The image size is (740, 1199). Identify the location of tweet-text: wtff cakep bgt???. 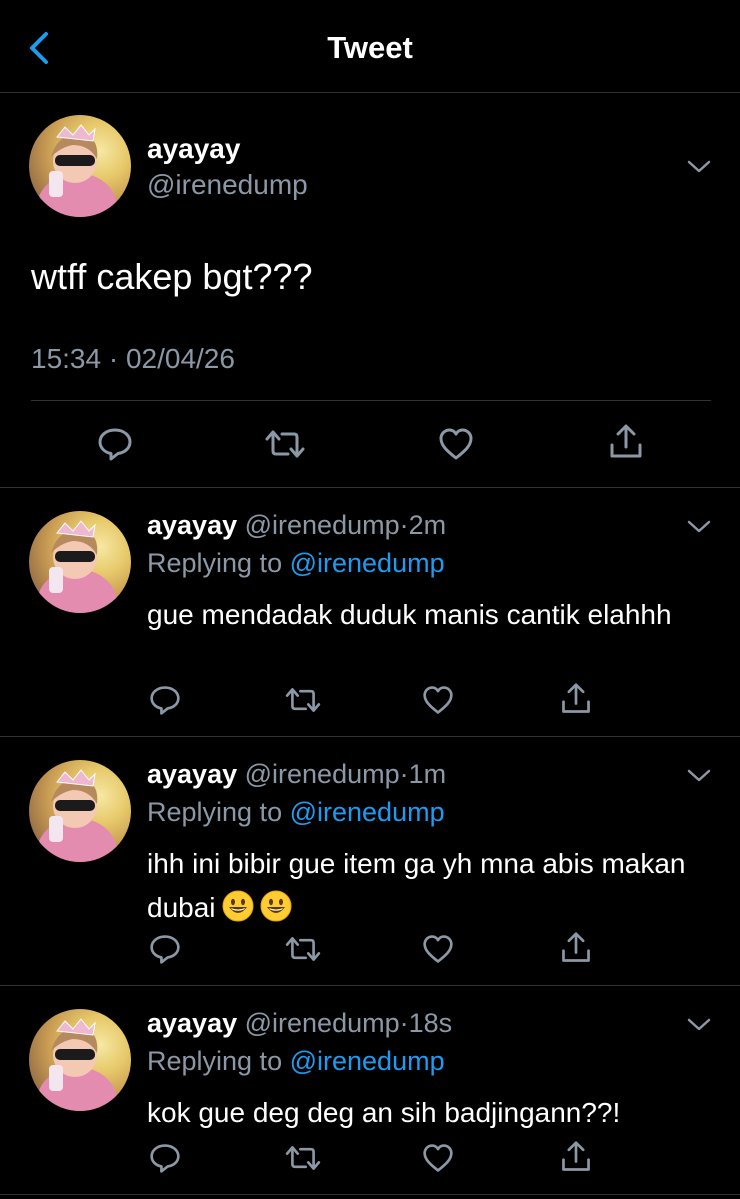
(172, 276).